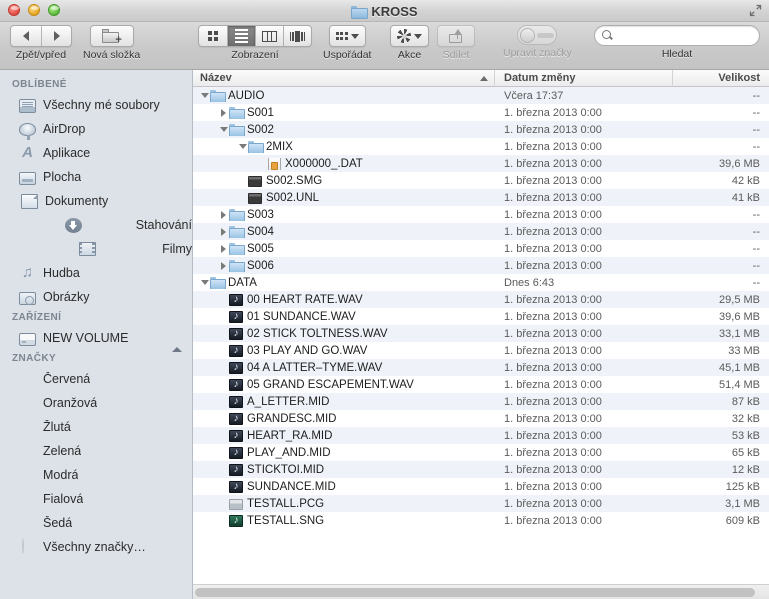 The width and height of the screenshot is (769, 599). I want to click on eject-icon, so click(177, 342).